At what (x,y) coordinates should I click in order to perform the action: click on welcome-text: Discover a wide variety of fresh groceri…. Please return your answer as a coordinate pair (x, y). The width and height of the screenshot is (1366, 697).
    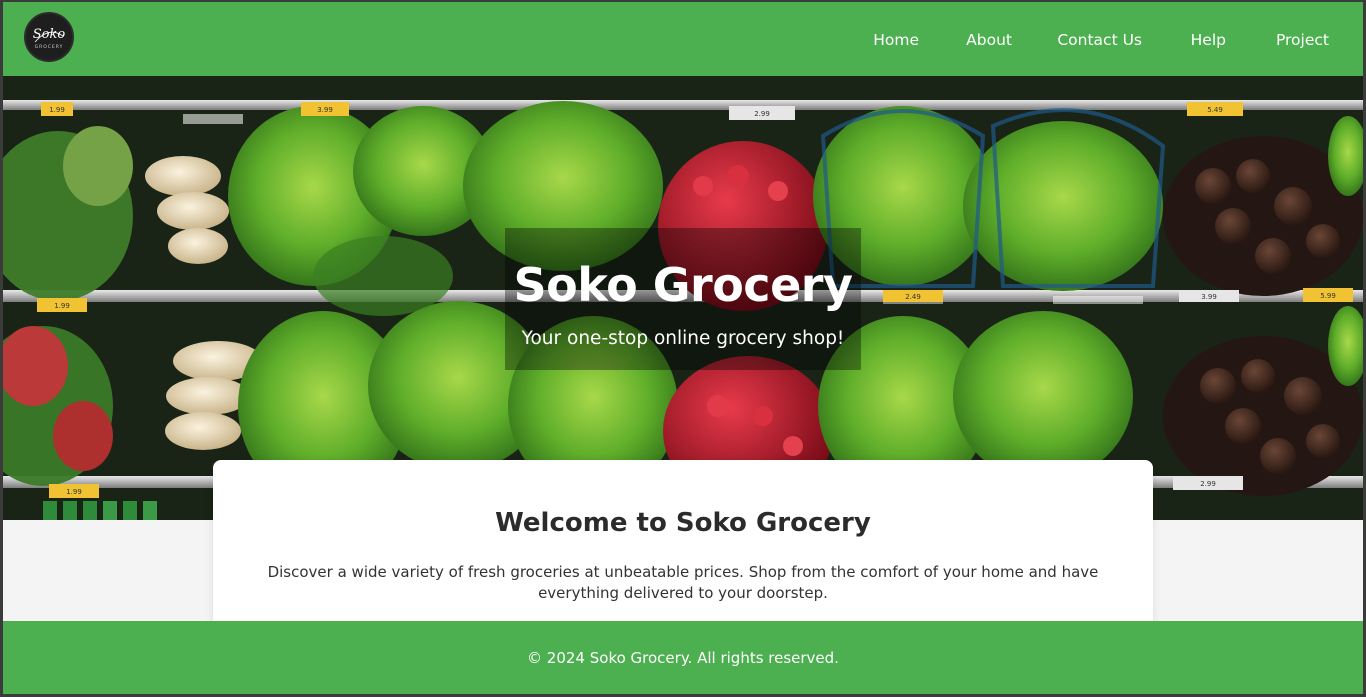
    Looking at the image, I should click on (683, 582).